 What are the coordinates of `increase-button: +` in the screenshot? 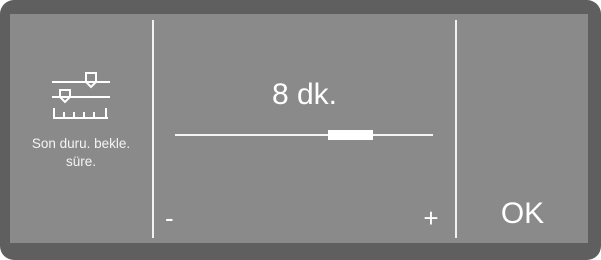 It's located at (431, 218).